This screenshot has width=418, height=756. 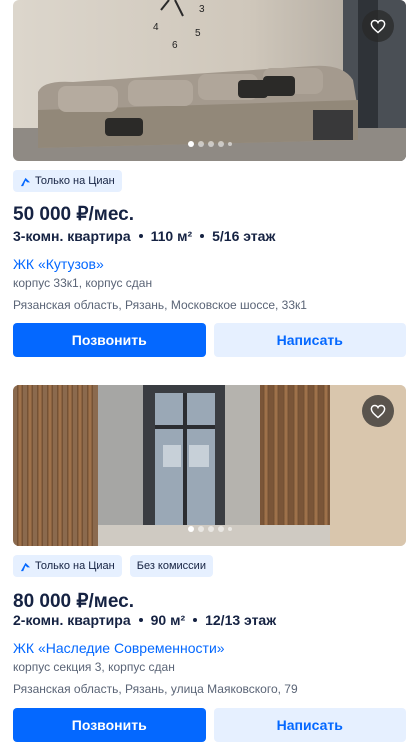 What do you see at coordinates (175, 45) in the screenshot?
I see `svg-text: 6` at bounding box center [175, 45].